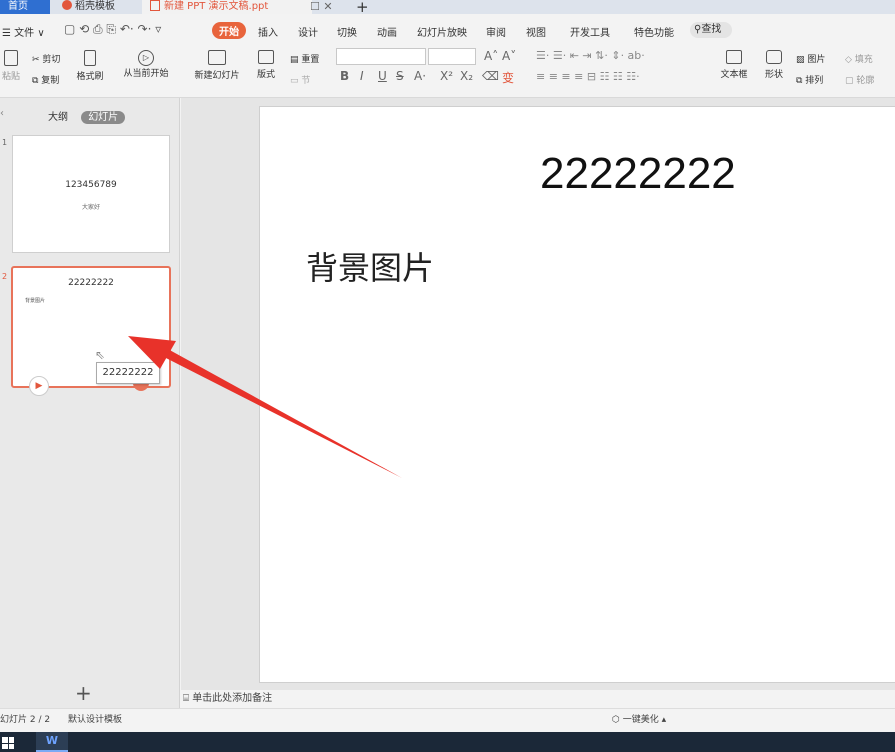 The height and width of the screenshot is (752, 895). I want to click on beautify-button: ⬡ 一键美化 ▴, so click(639, 720).